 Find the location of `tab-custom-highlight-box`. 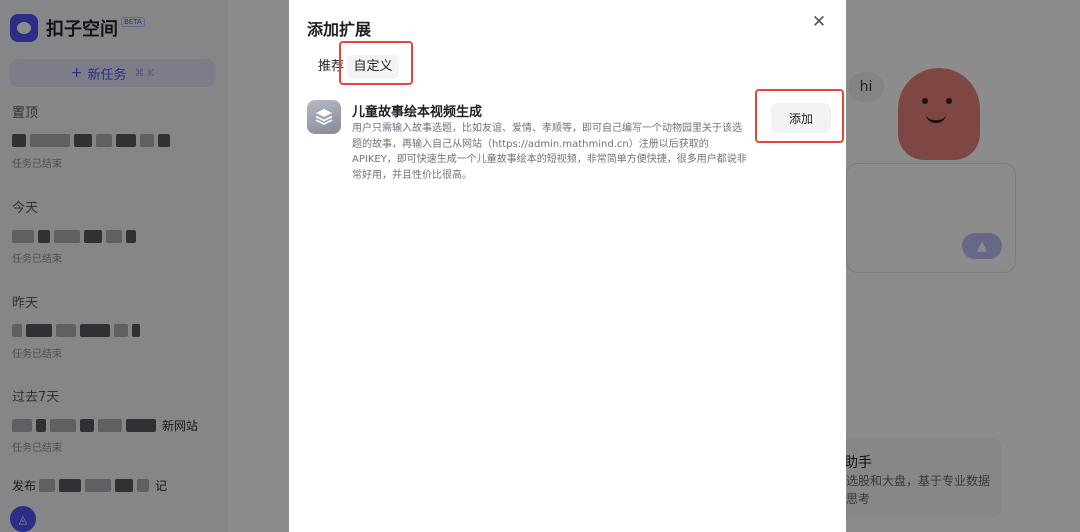

tab-custom-highlight-box is located at coordinates (376, 63).